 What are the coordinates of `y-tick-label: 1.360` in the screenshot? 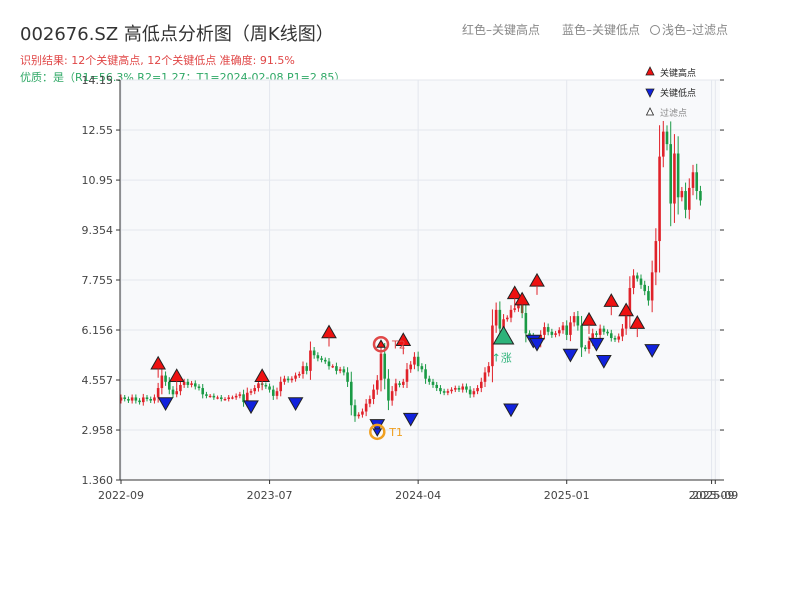 It's located at (98, 480).